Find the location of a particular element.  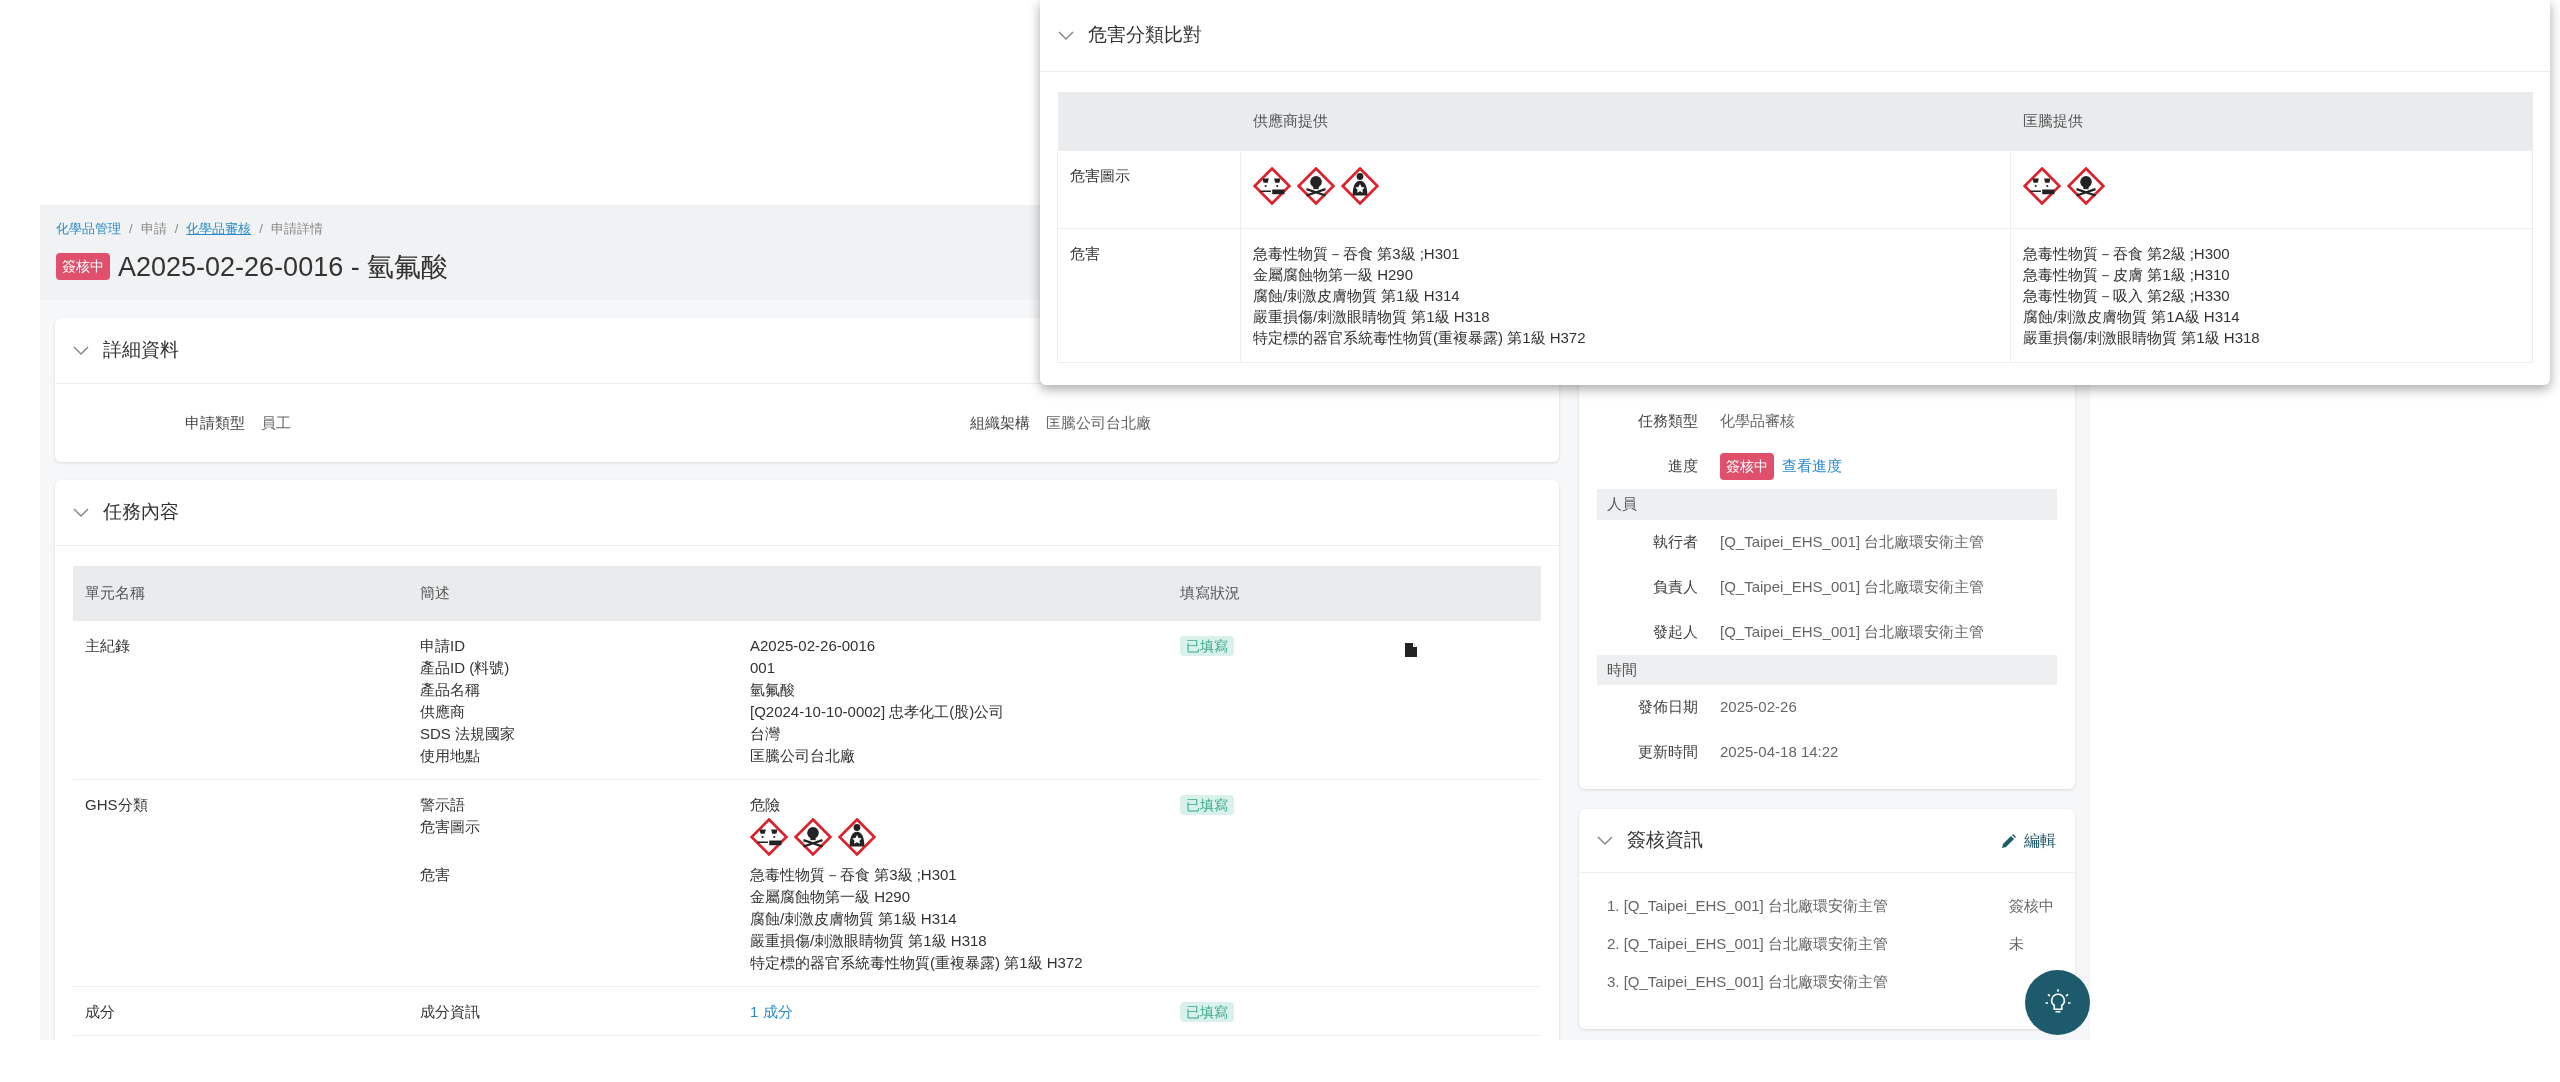

approver-entry: 1. [Q_Taipei_EHS_001] 台北廠環安衛主管 is located at coordinates (1748, 905).